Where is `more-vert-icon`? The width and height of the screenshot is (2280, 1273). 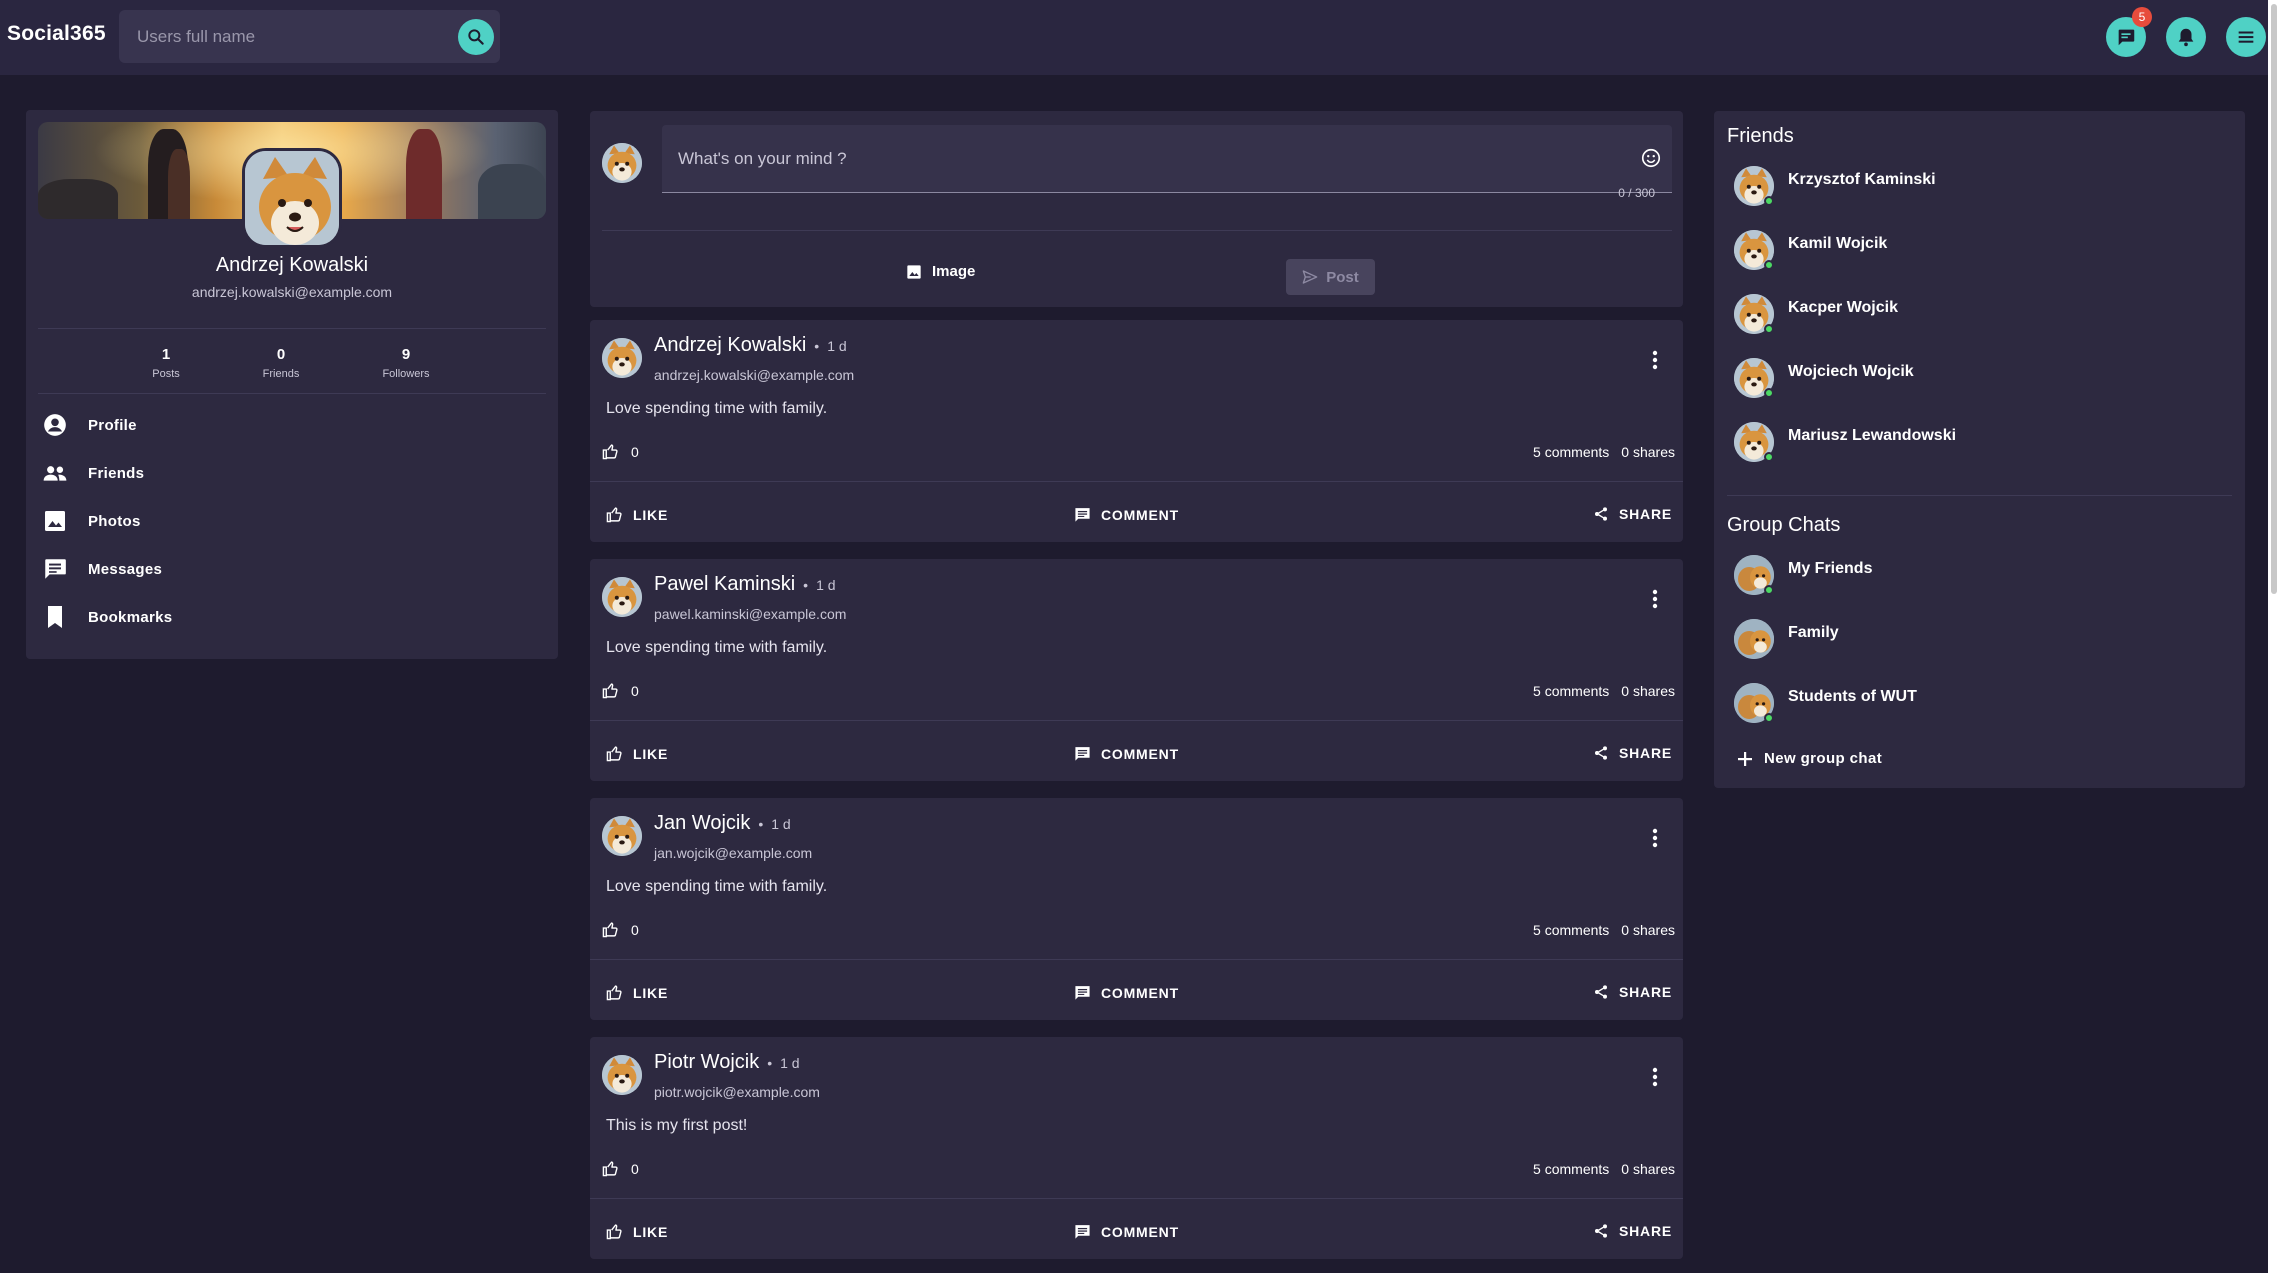
more-vert-icon is located at coordinates (1655, 1077).